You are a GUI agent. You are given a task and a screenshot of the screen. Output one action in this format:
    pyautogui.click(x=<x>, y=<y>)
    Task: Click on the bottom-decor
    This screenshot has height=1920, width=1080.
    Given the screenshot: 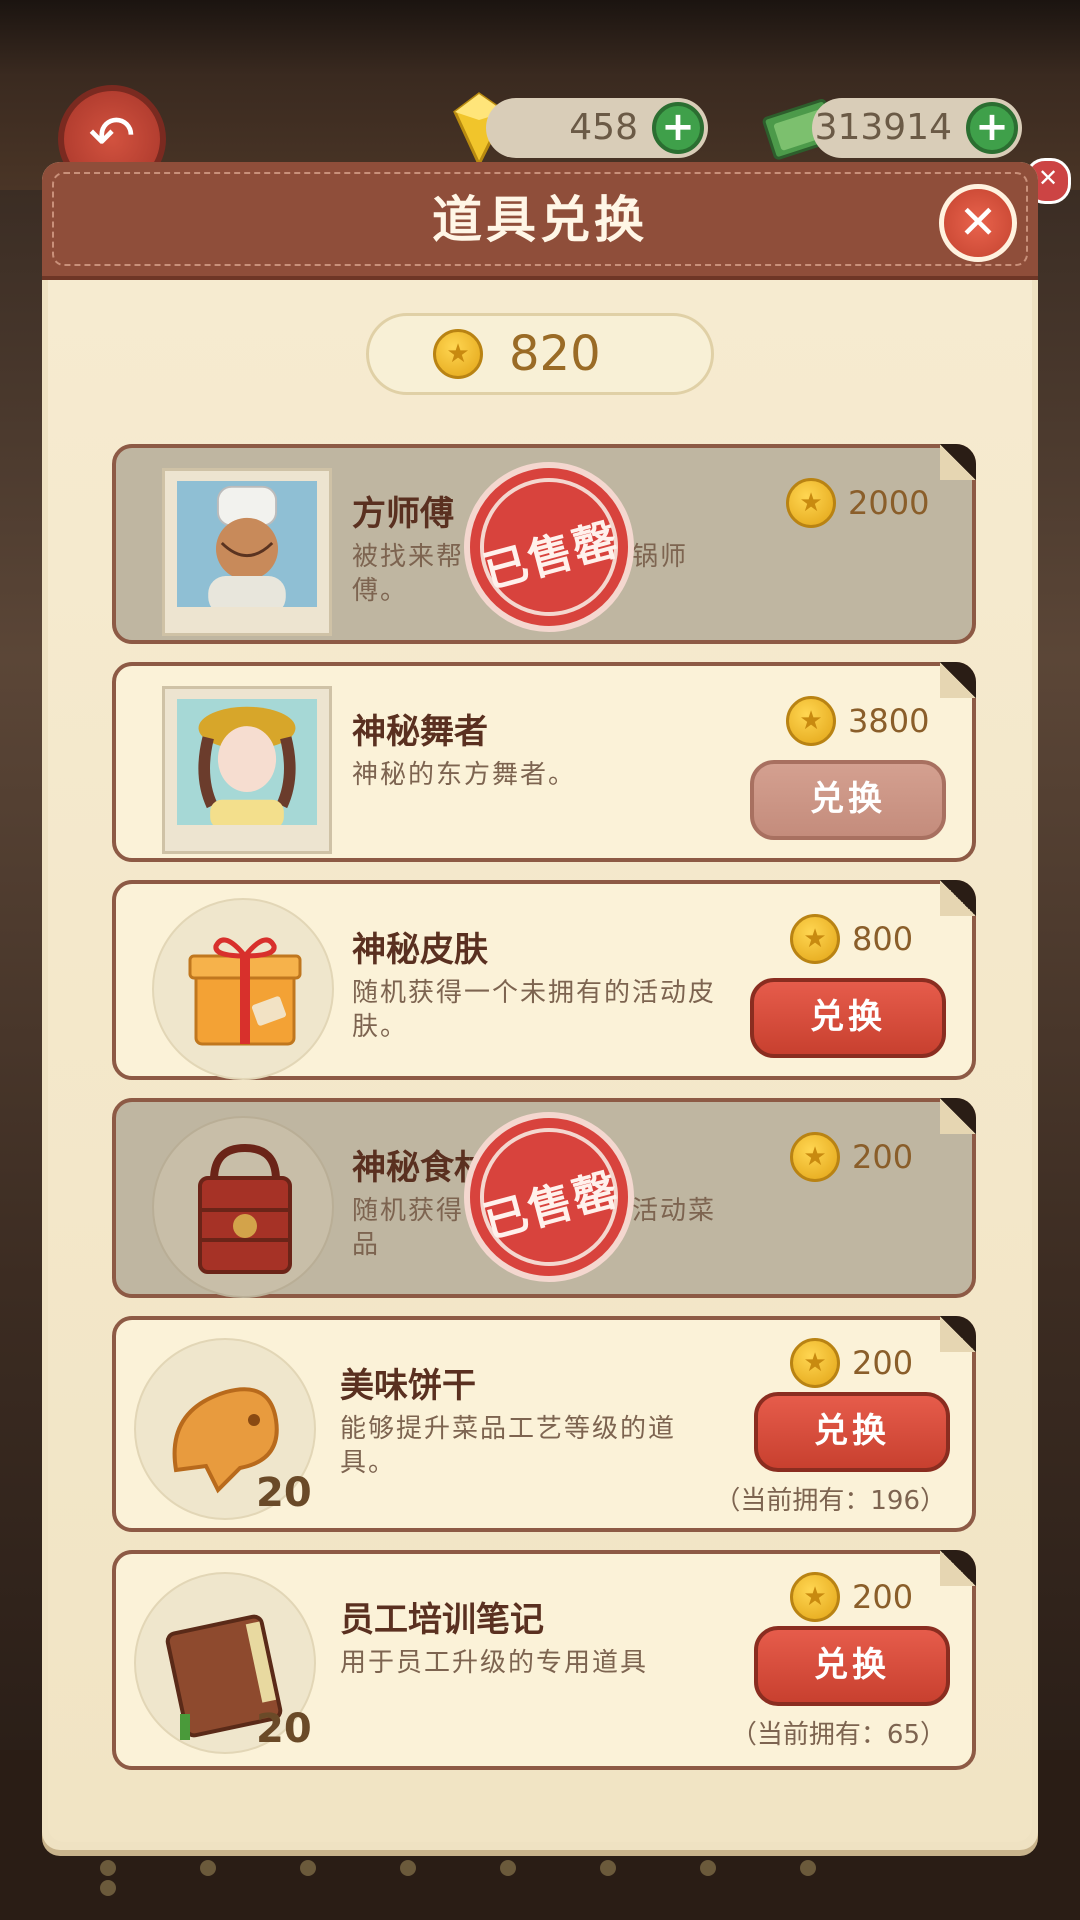 What is the action you would take?
    pyautogui.click(x=540, y=1878)
    